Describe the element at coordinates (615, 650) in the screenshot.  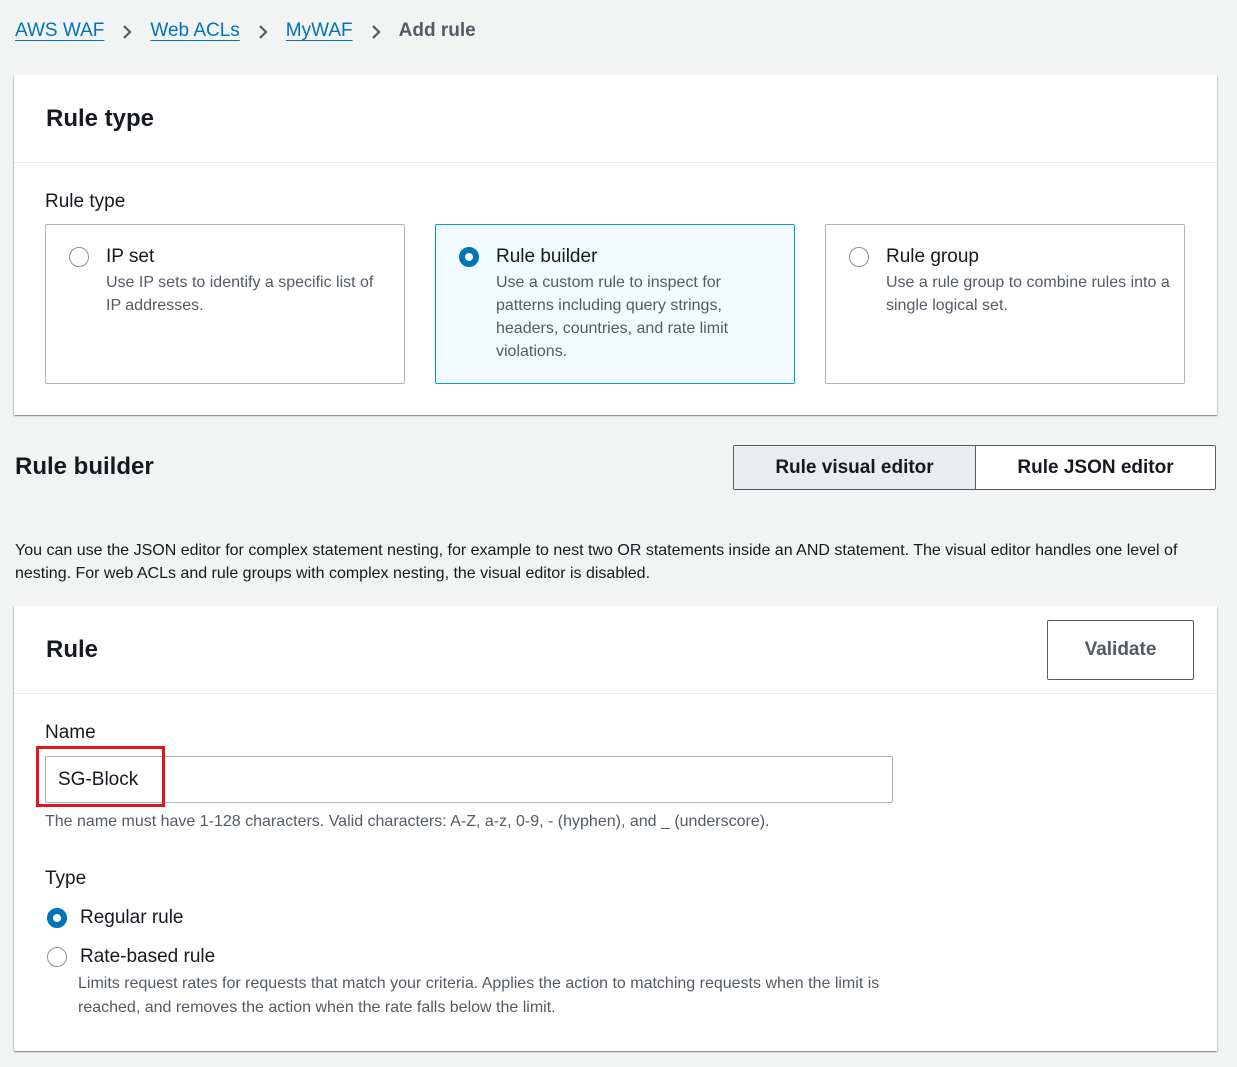
I see `rule-panel-header: Rule Validate` at that location.